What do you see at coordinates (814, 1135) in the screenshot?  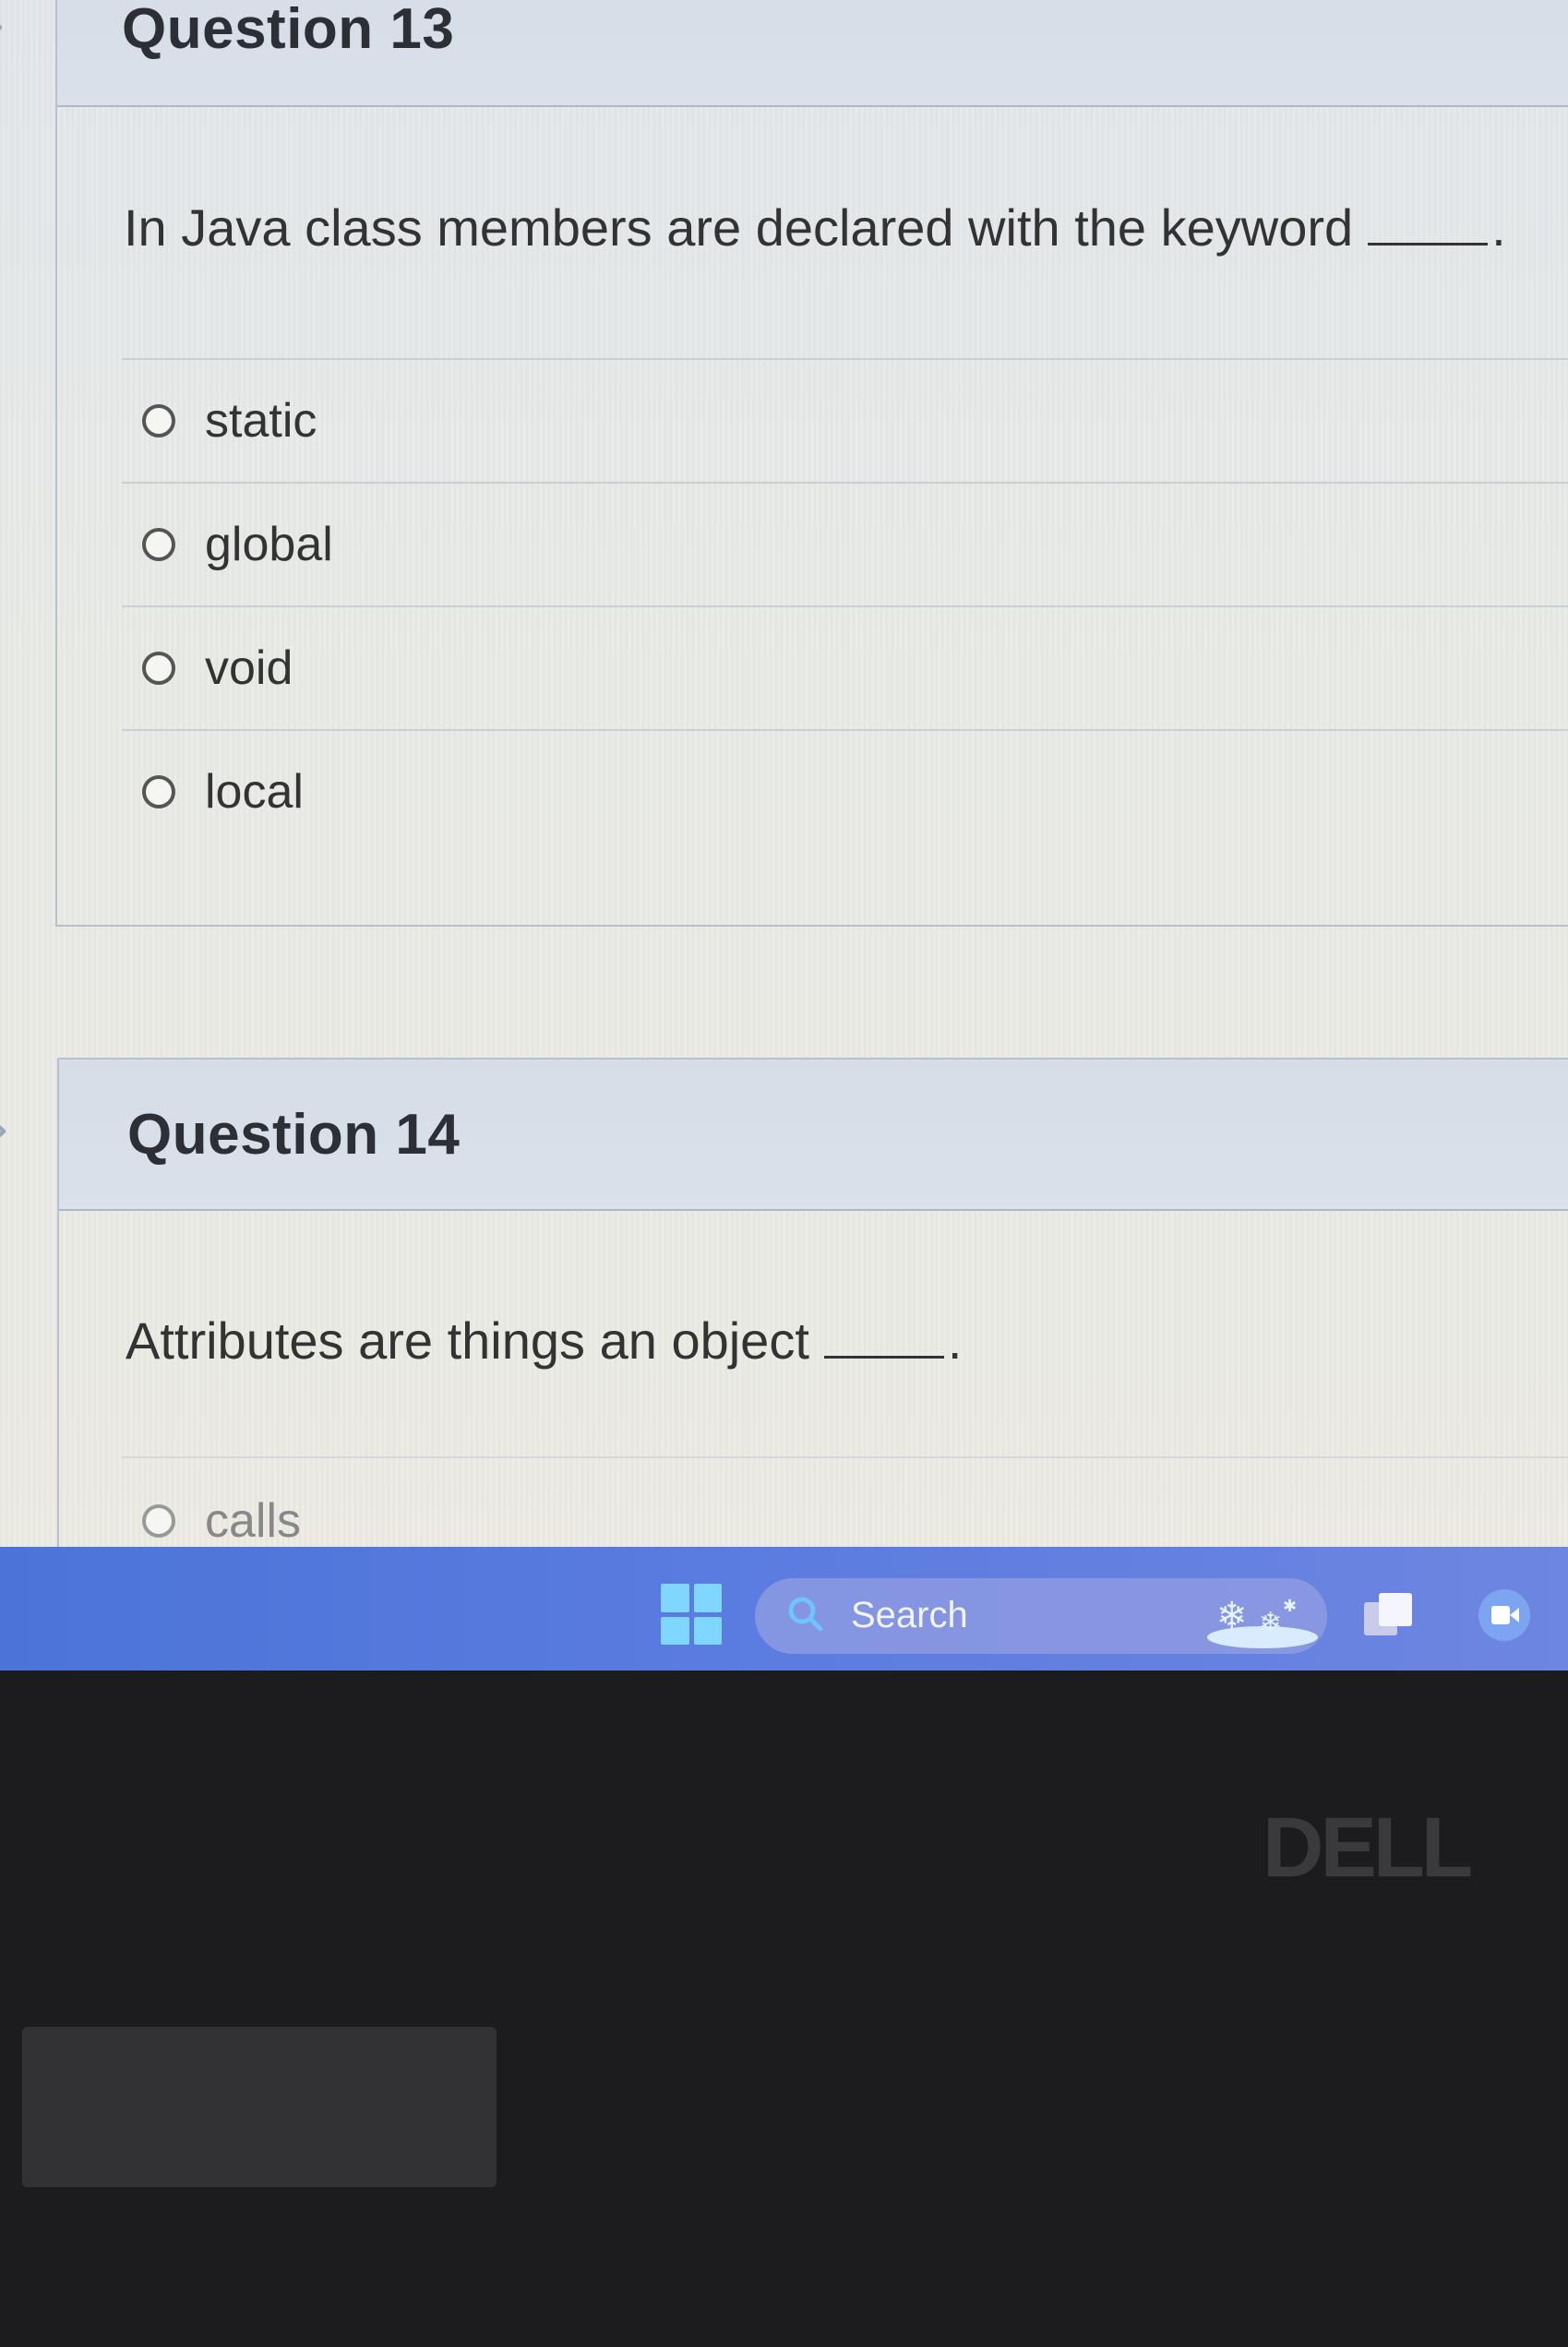 I see `question-14-header: Question 14` at bounding box center [814, 1135].